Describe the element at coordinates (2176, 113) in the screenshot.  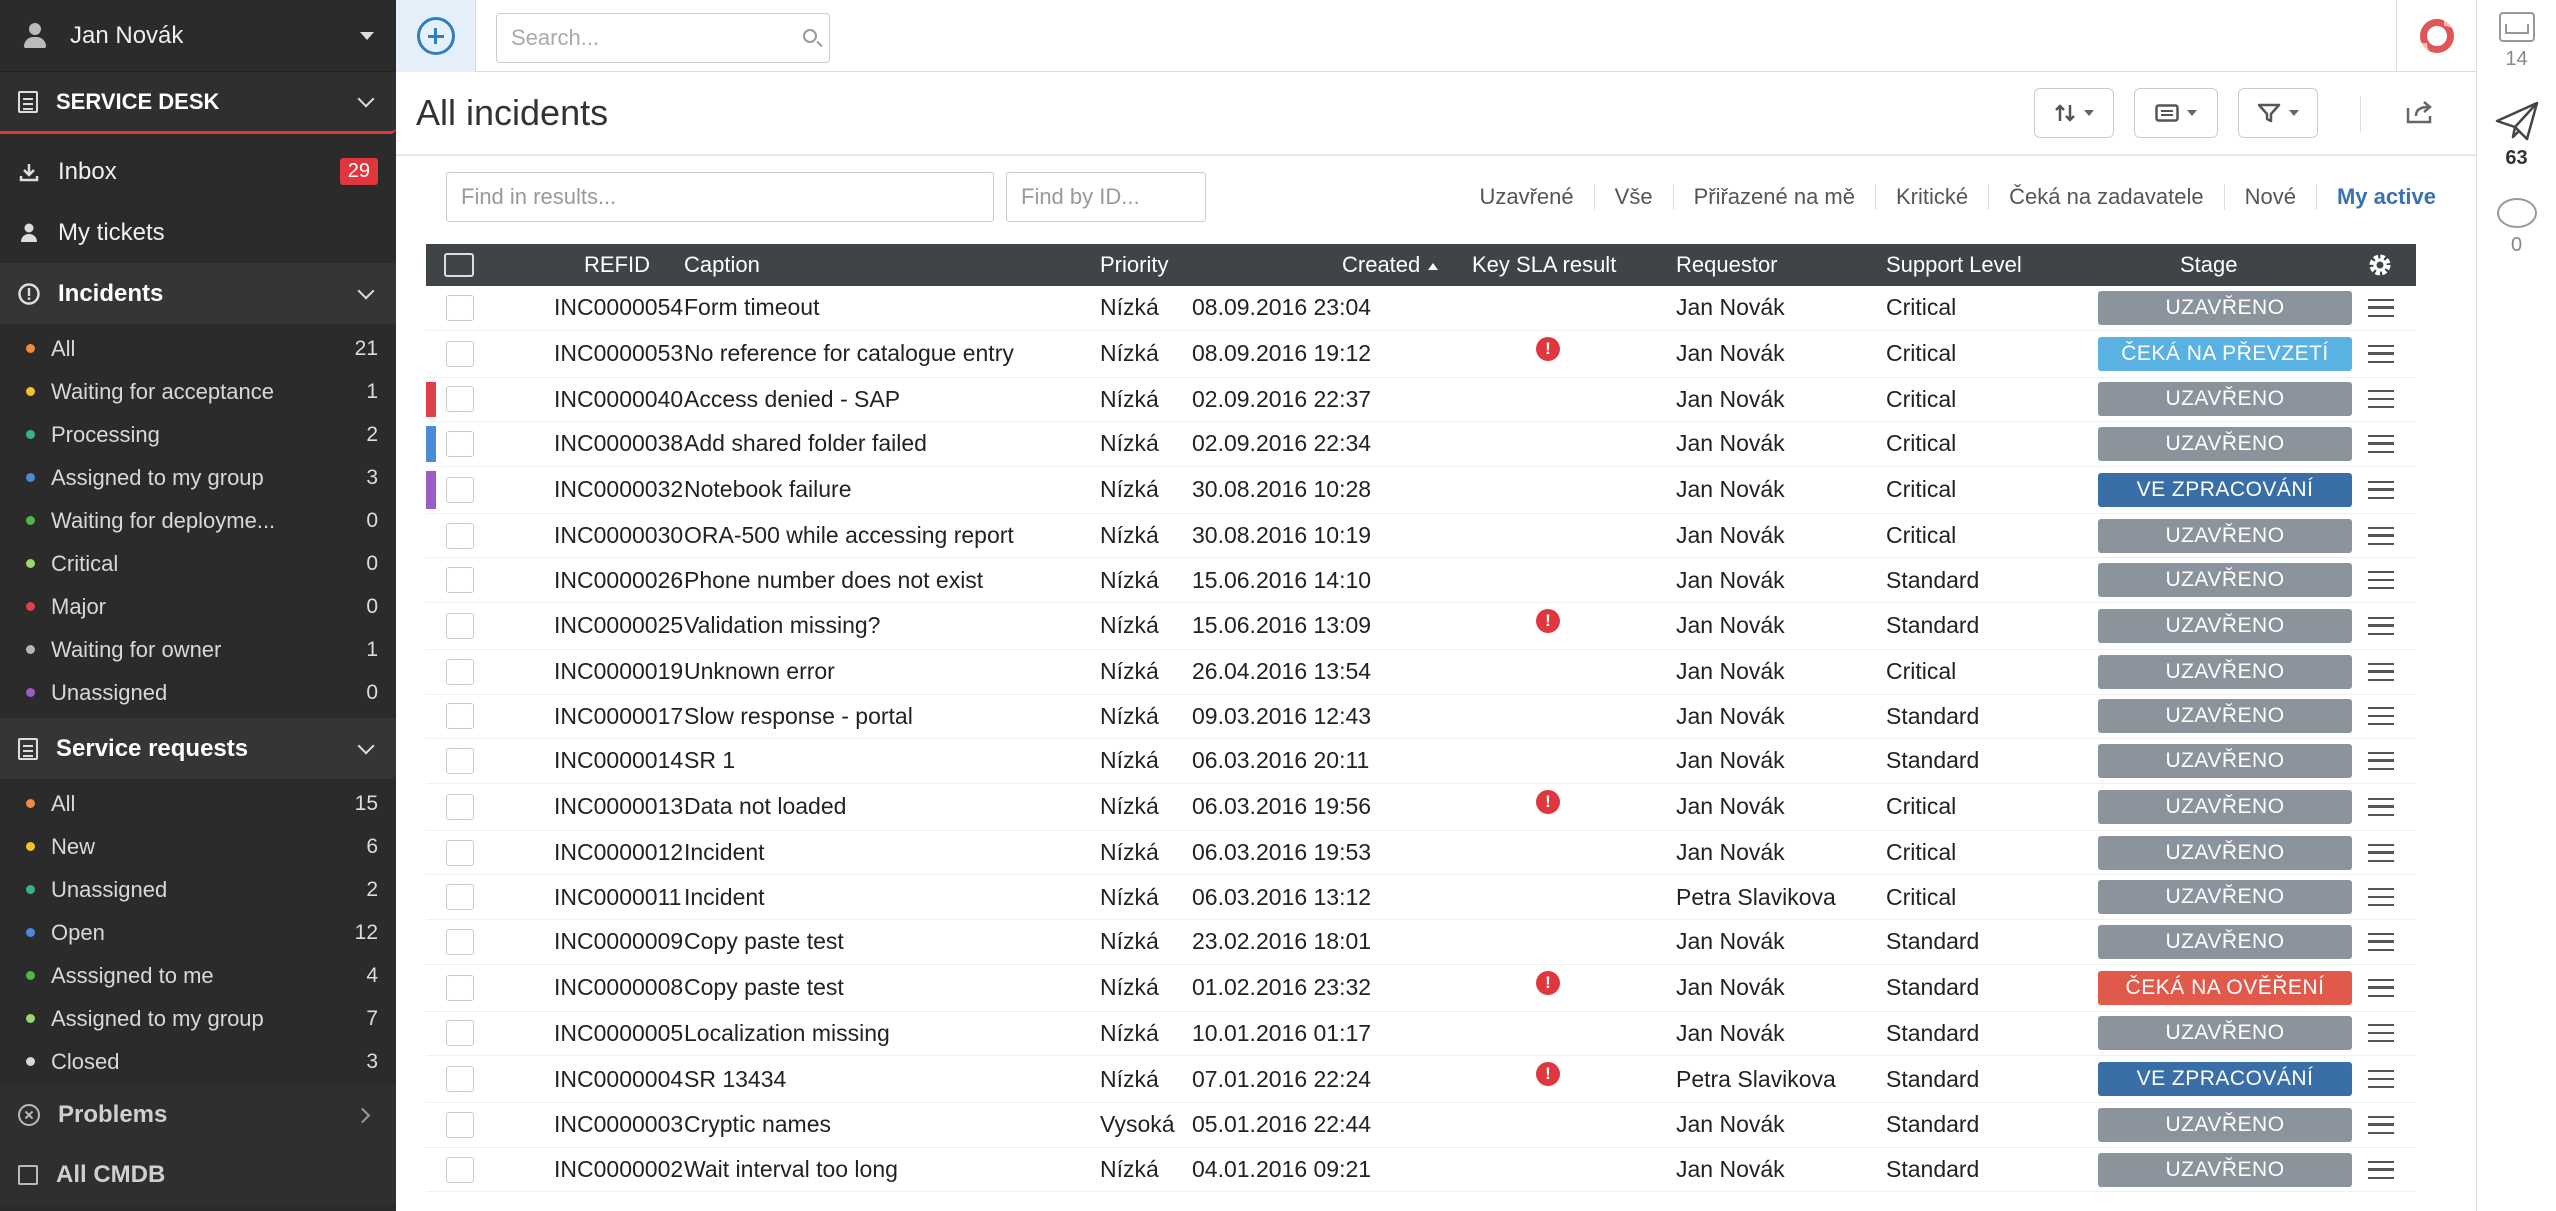
I see `view-button` at that location.